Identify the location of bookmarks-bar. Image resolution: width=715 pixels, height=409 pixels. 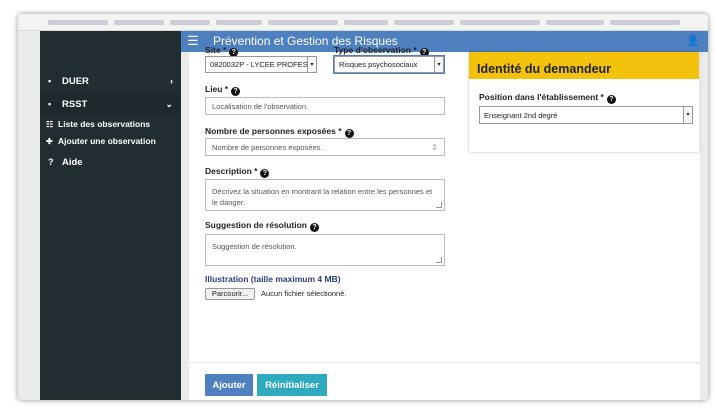
(363, 22).